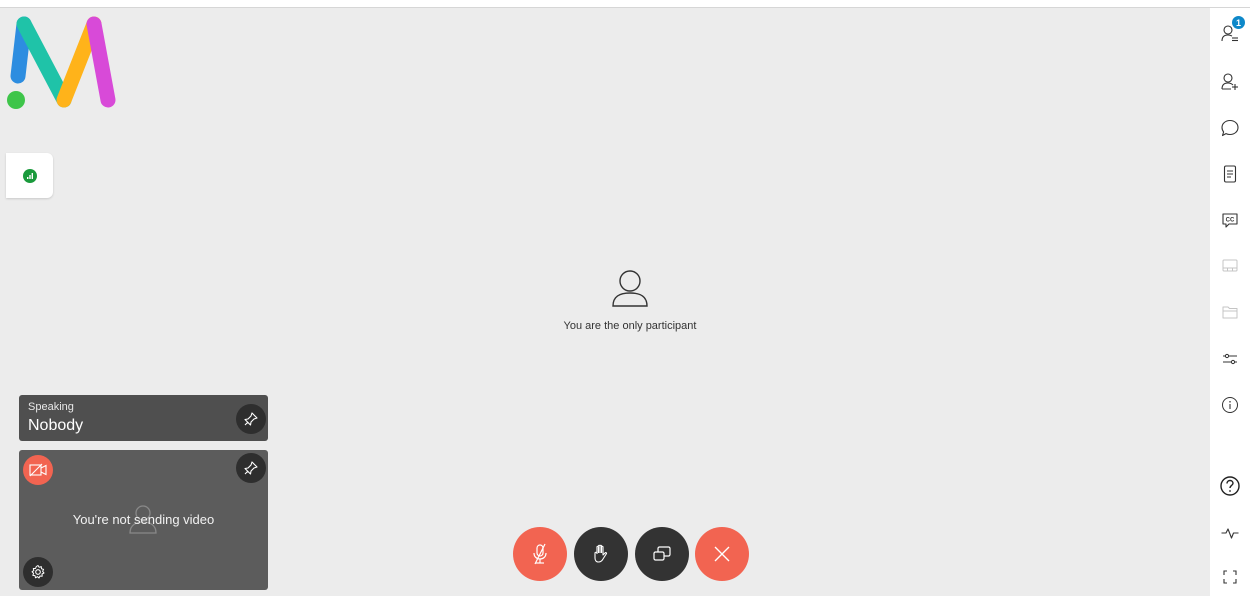  I want to click on leave-button, so click(722, 554).